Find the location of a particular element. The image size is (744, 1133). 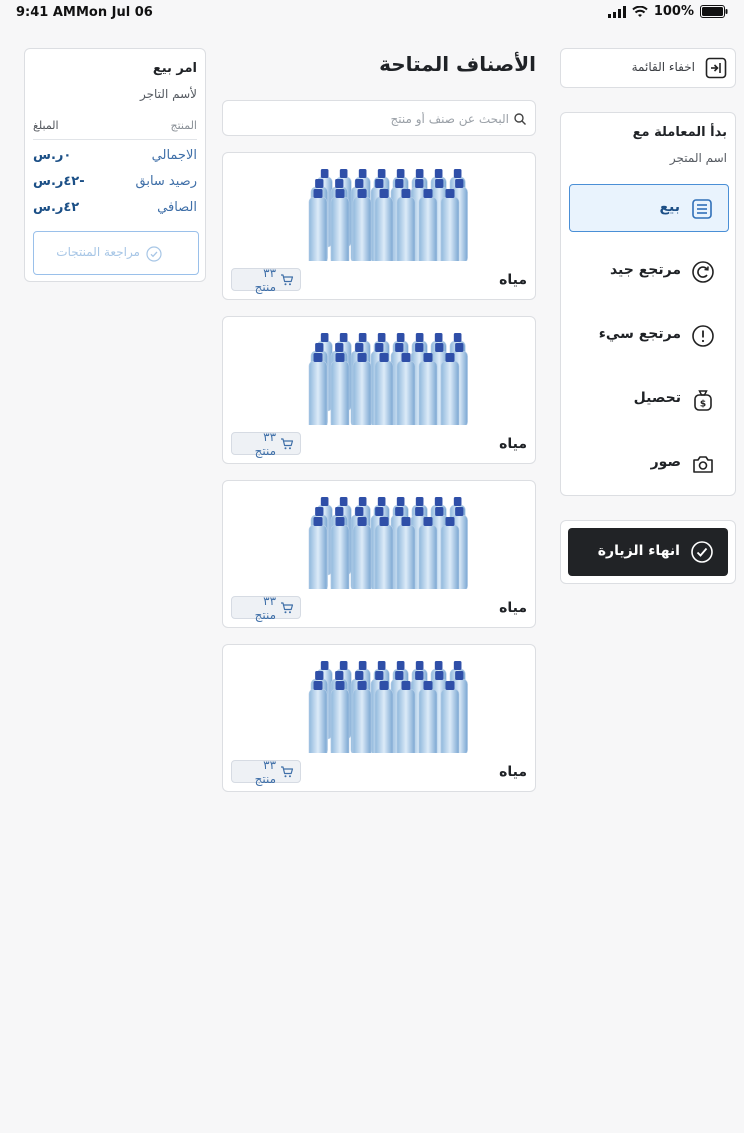

wifi-icon is located at coordinates (640, 11).